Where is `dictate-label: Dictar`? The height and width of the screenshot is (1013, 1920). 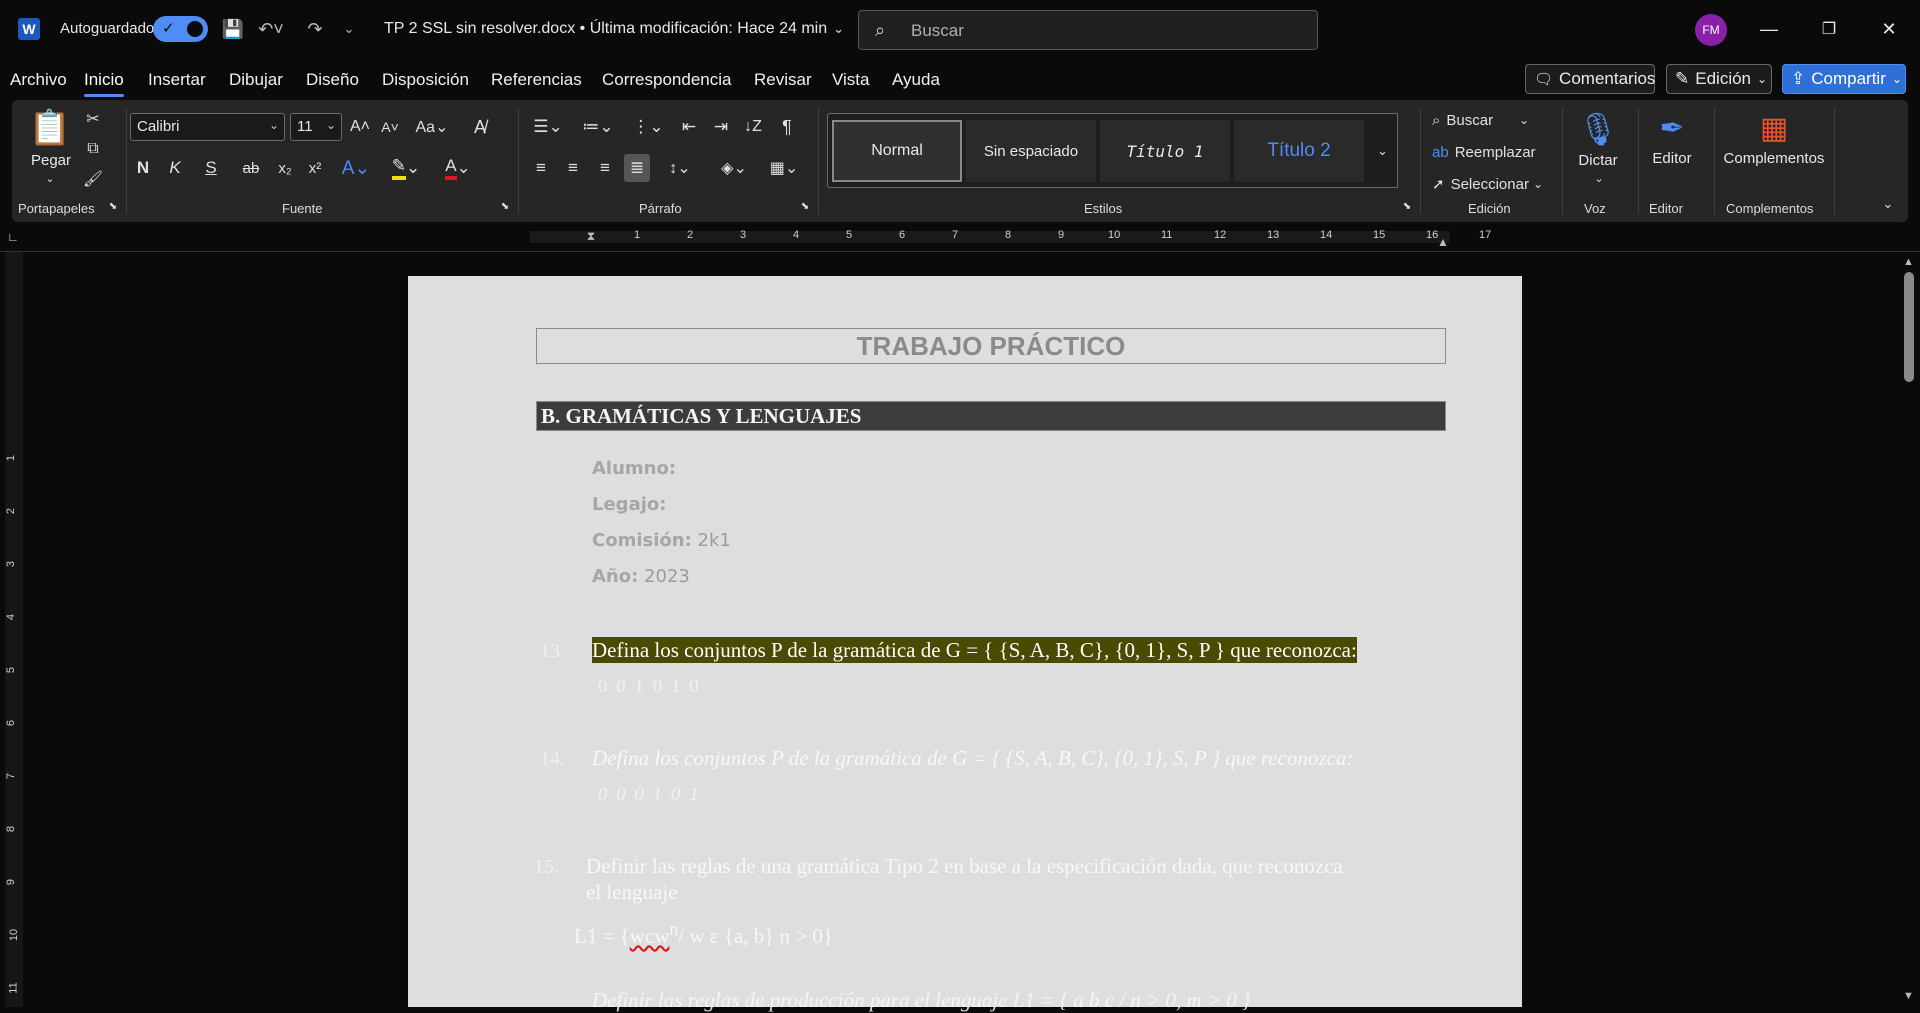
dictate-label: Dictar is located at coordinates (1598, 160).